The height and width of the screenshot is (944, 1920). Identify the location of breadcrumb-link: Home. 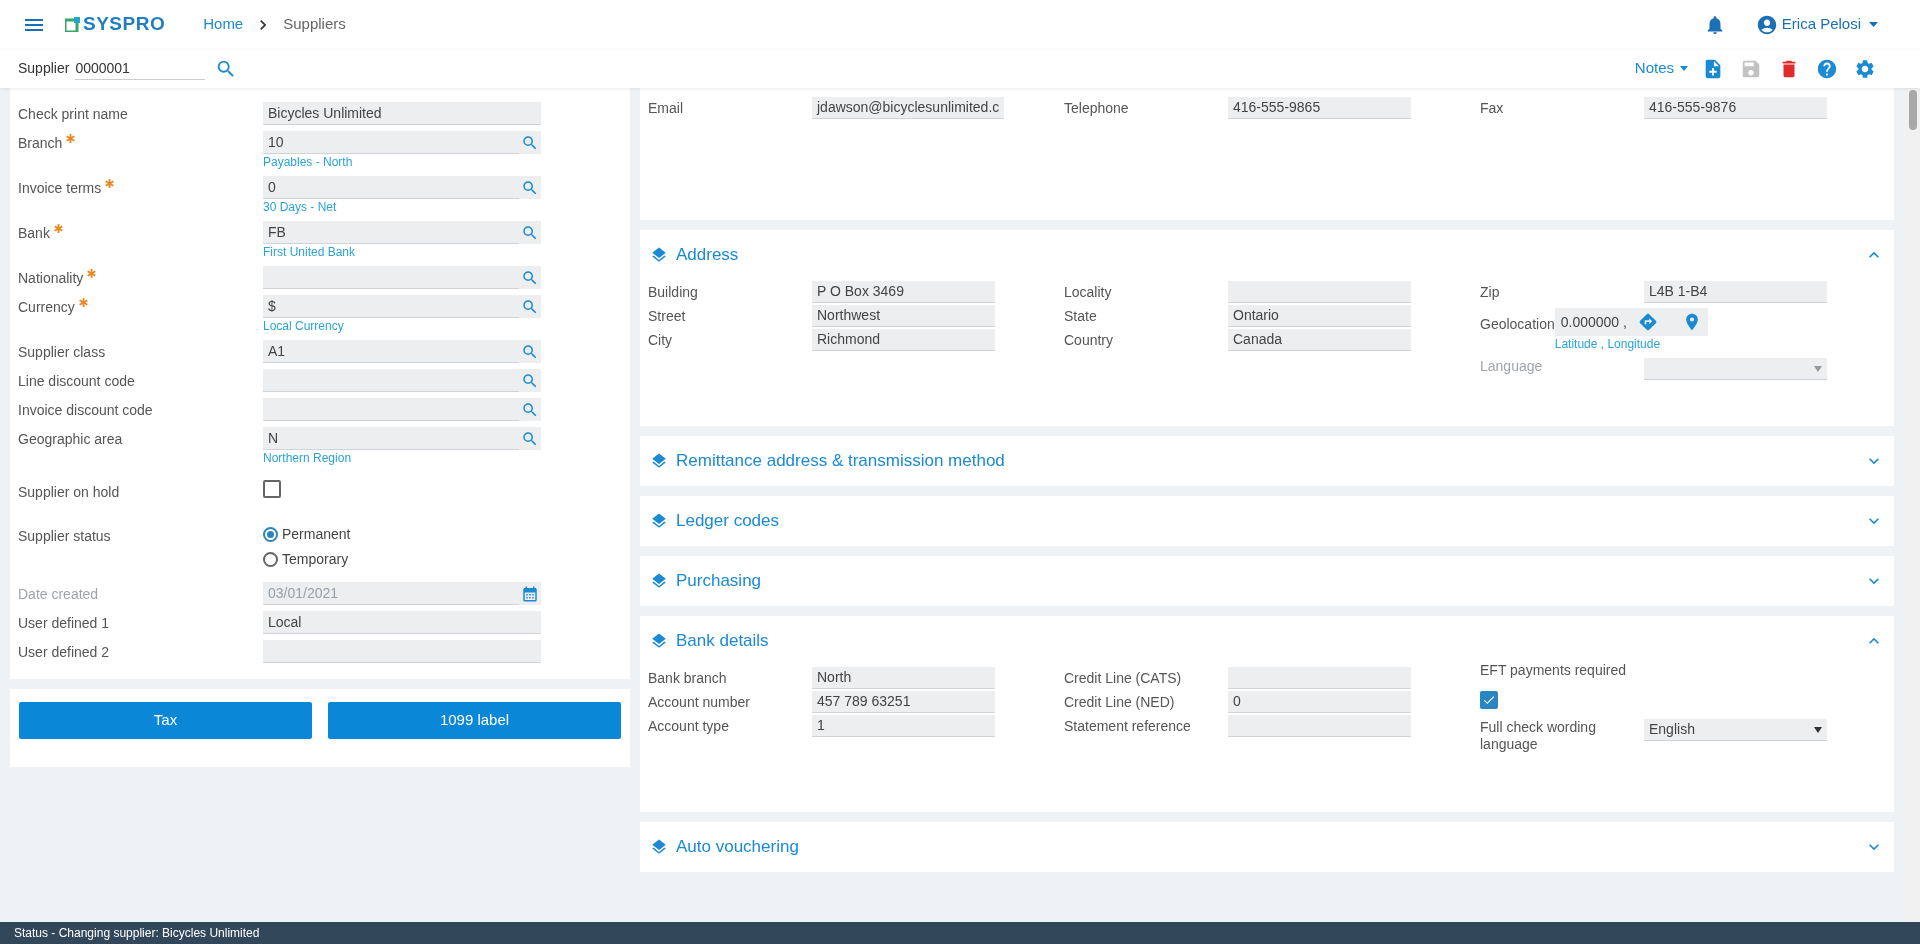
(223, 24).